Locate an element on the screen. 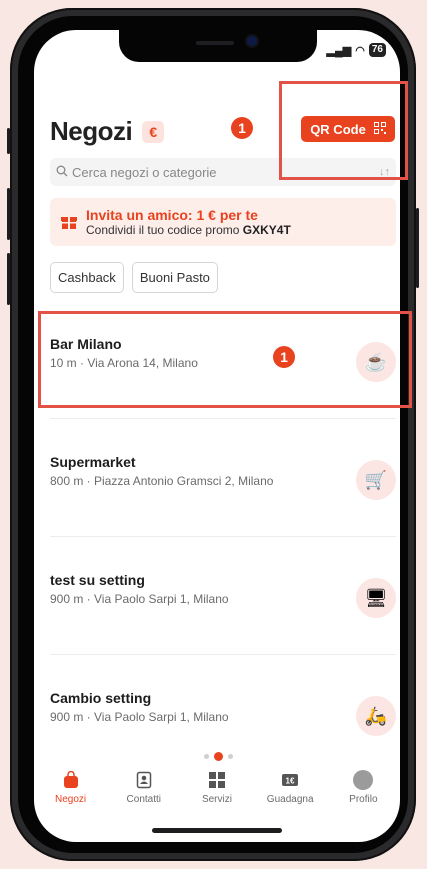  promo-subtitle: Condividi il tuo codice promo GXKY4T is located at coordinates (188, 230).